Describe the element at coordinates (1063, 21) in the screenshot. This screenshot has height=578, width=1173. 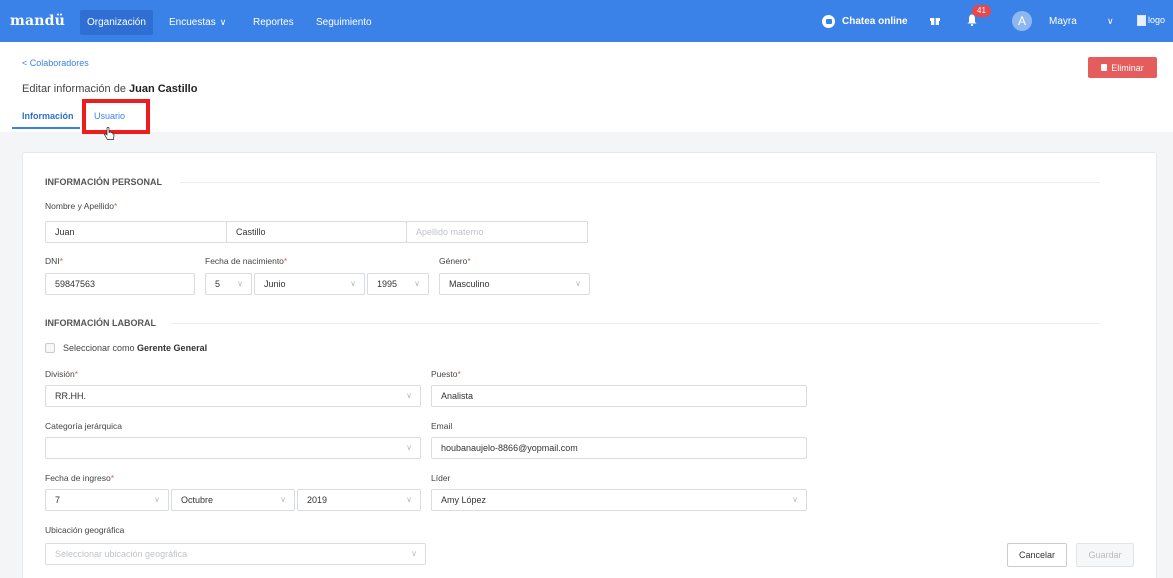
I see `user-name: Mayra` at that location.